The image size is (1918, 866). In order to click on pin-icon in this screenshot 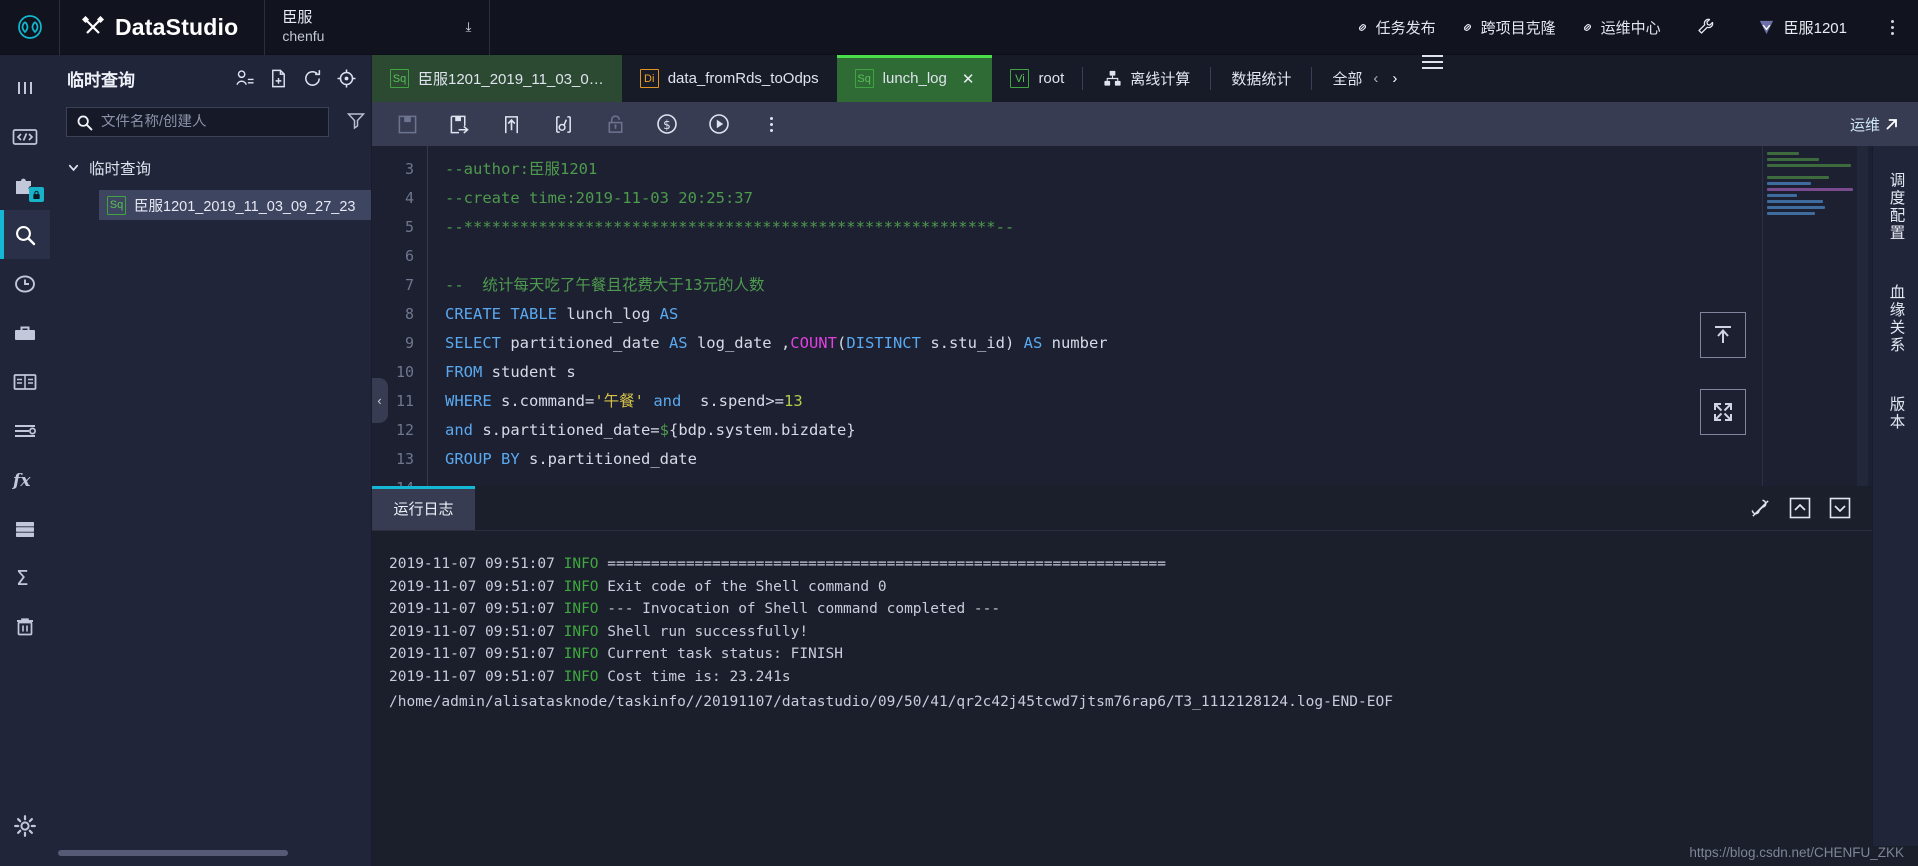, I will do `click(1760, 508)`.